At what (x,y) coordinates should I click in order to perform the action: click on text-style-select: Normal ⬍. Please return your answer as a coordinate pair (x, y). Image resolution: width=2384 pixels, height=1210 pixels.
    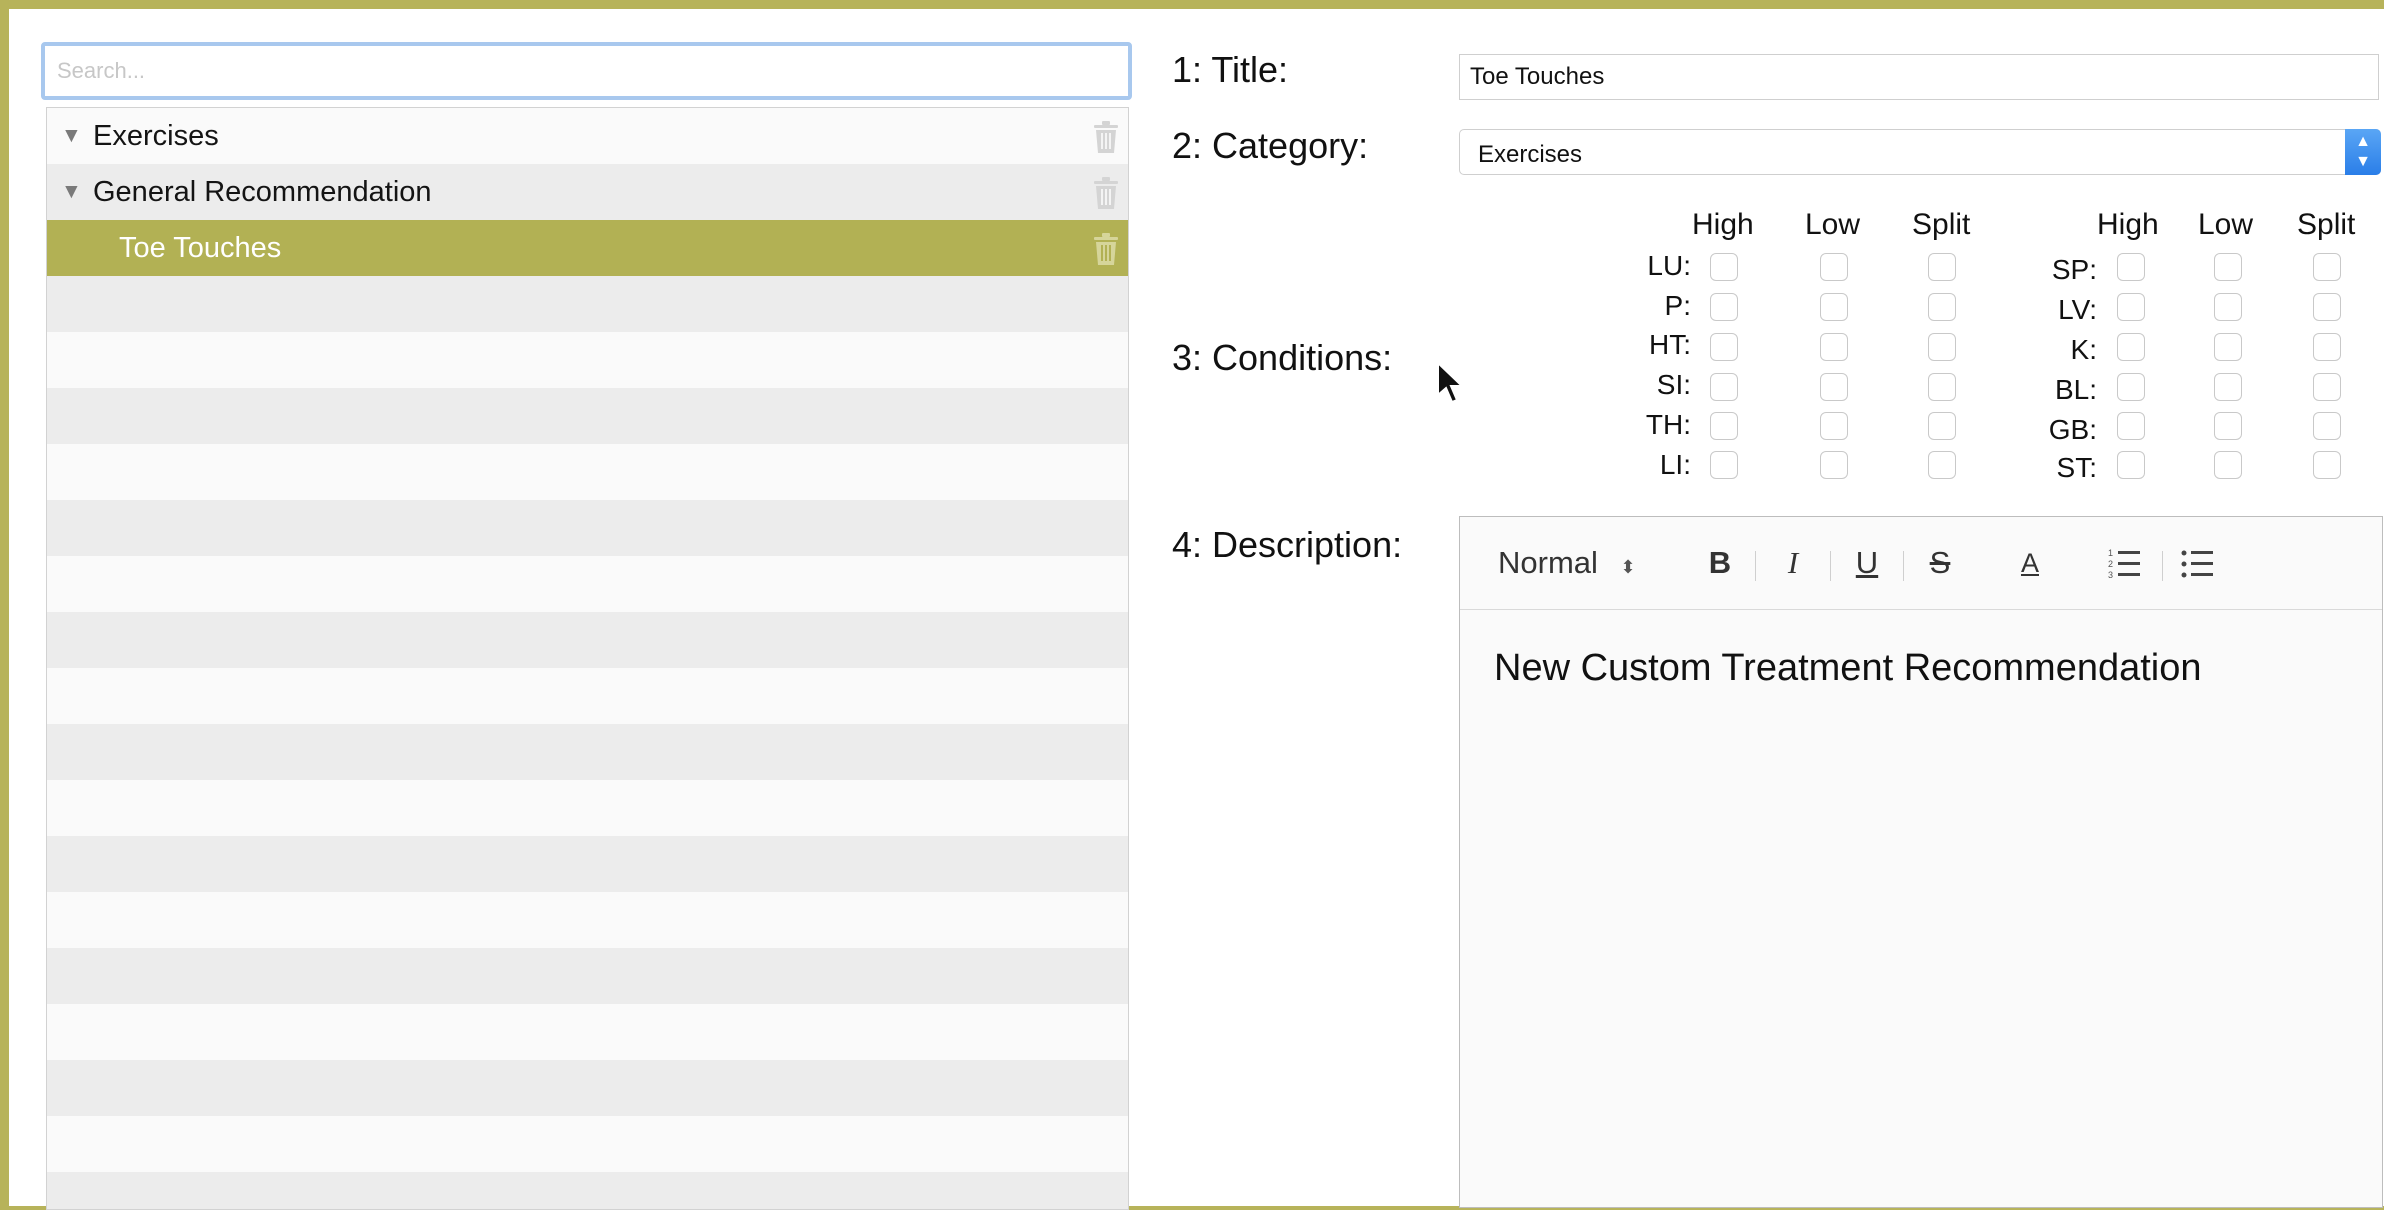
    Looking at the image, I should click on (1573, 563).